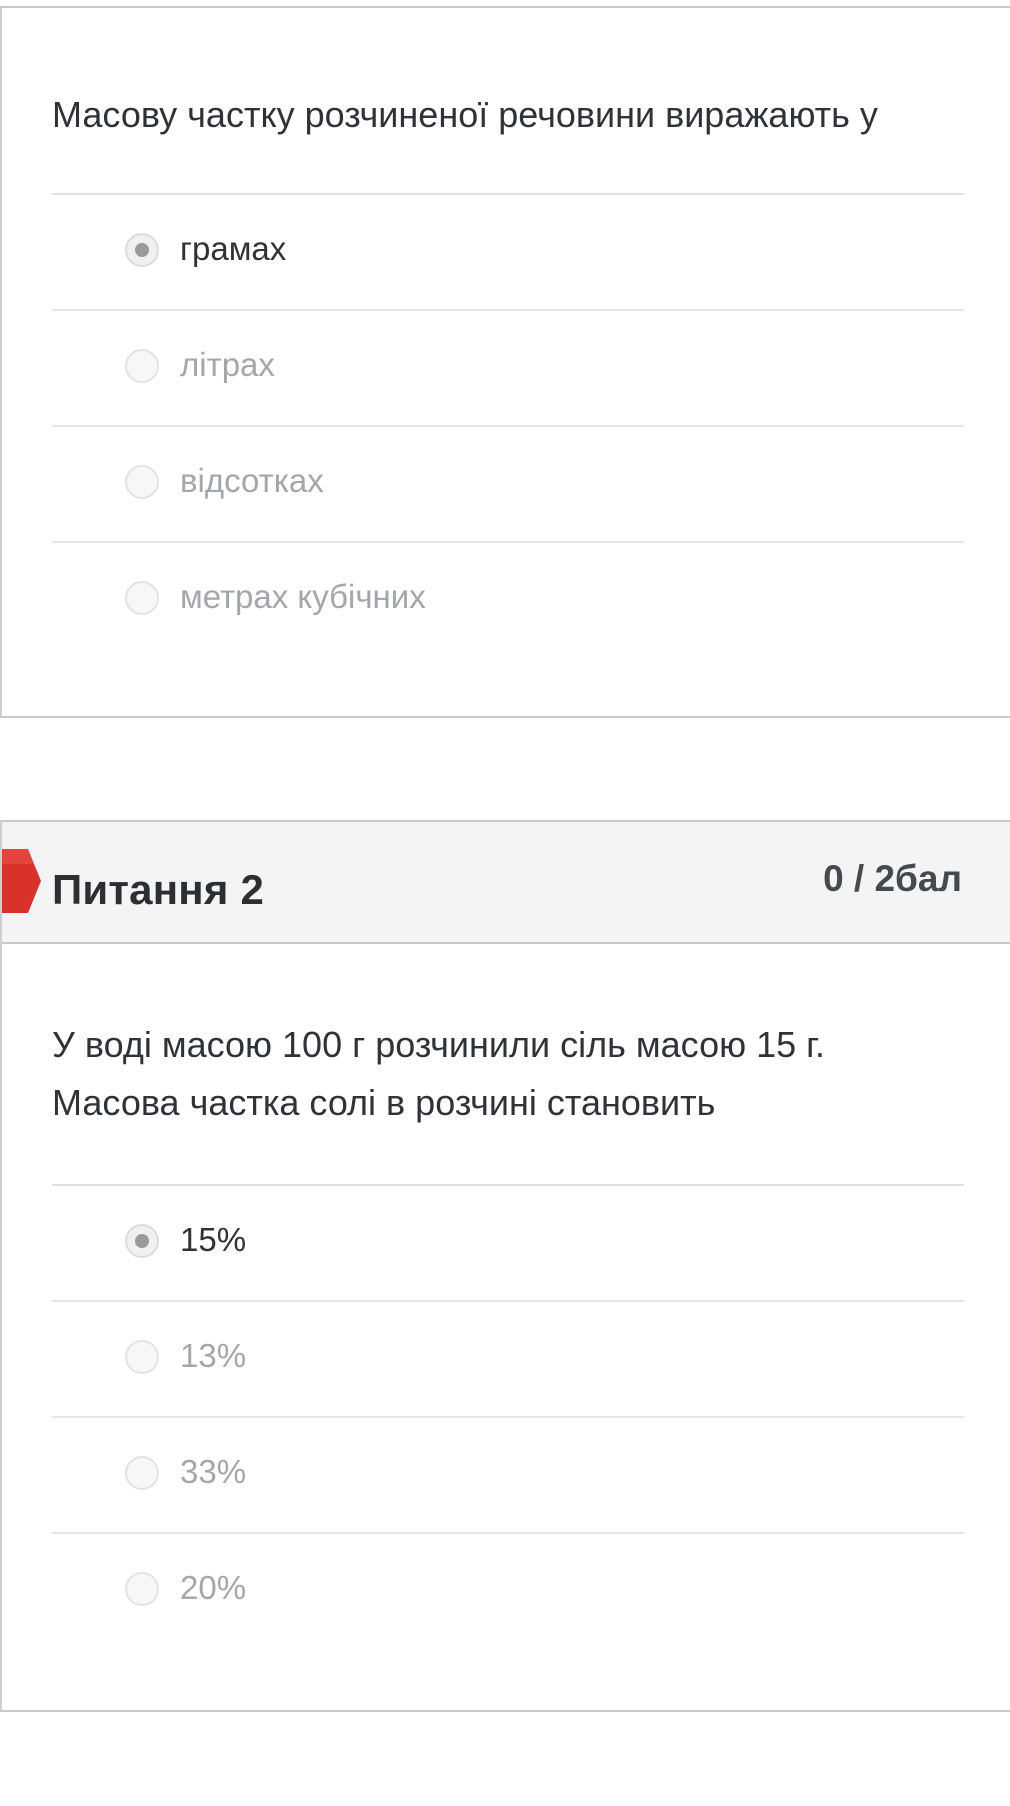 This screenshot has height=1806, width=1010. What do you see at coordinates (252, 480) in the screenshot?
I see `answer-label: відсотках` at bounding box center [252, 480].